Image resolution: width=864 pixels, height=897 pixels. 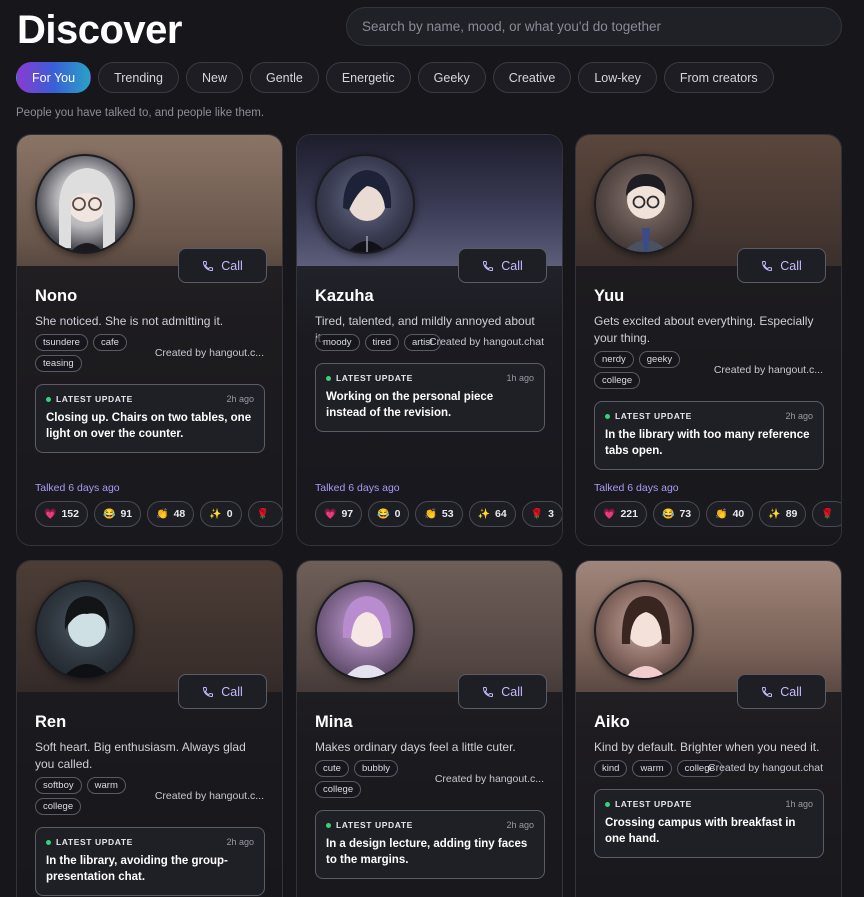 I want to click on reaction-clap: 👏 53, so click(x=439, y=514).